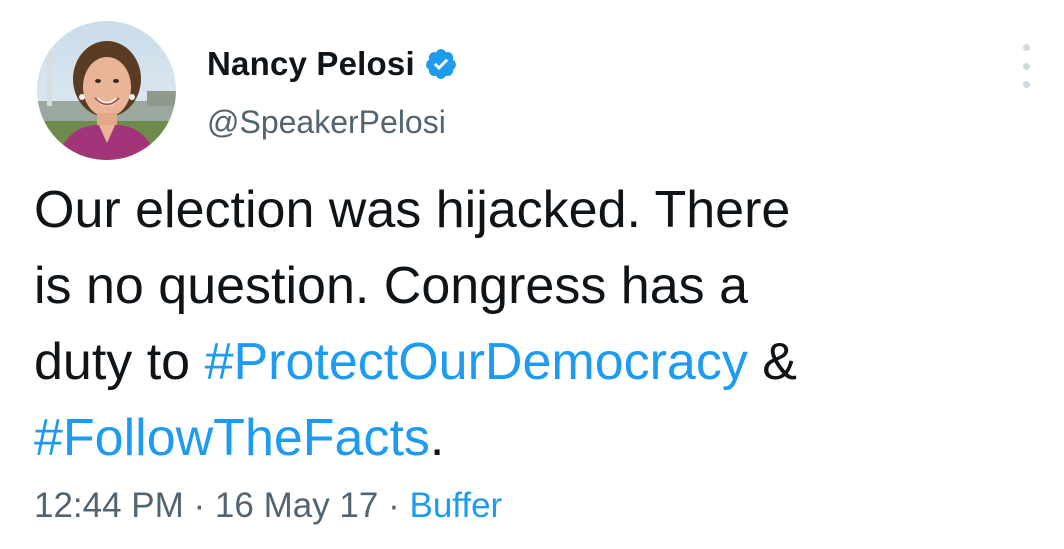  I want to click on tweet-source-link: Buffer, so click(455, 505).